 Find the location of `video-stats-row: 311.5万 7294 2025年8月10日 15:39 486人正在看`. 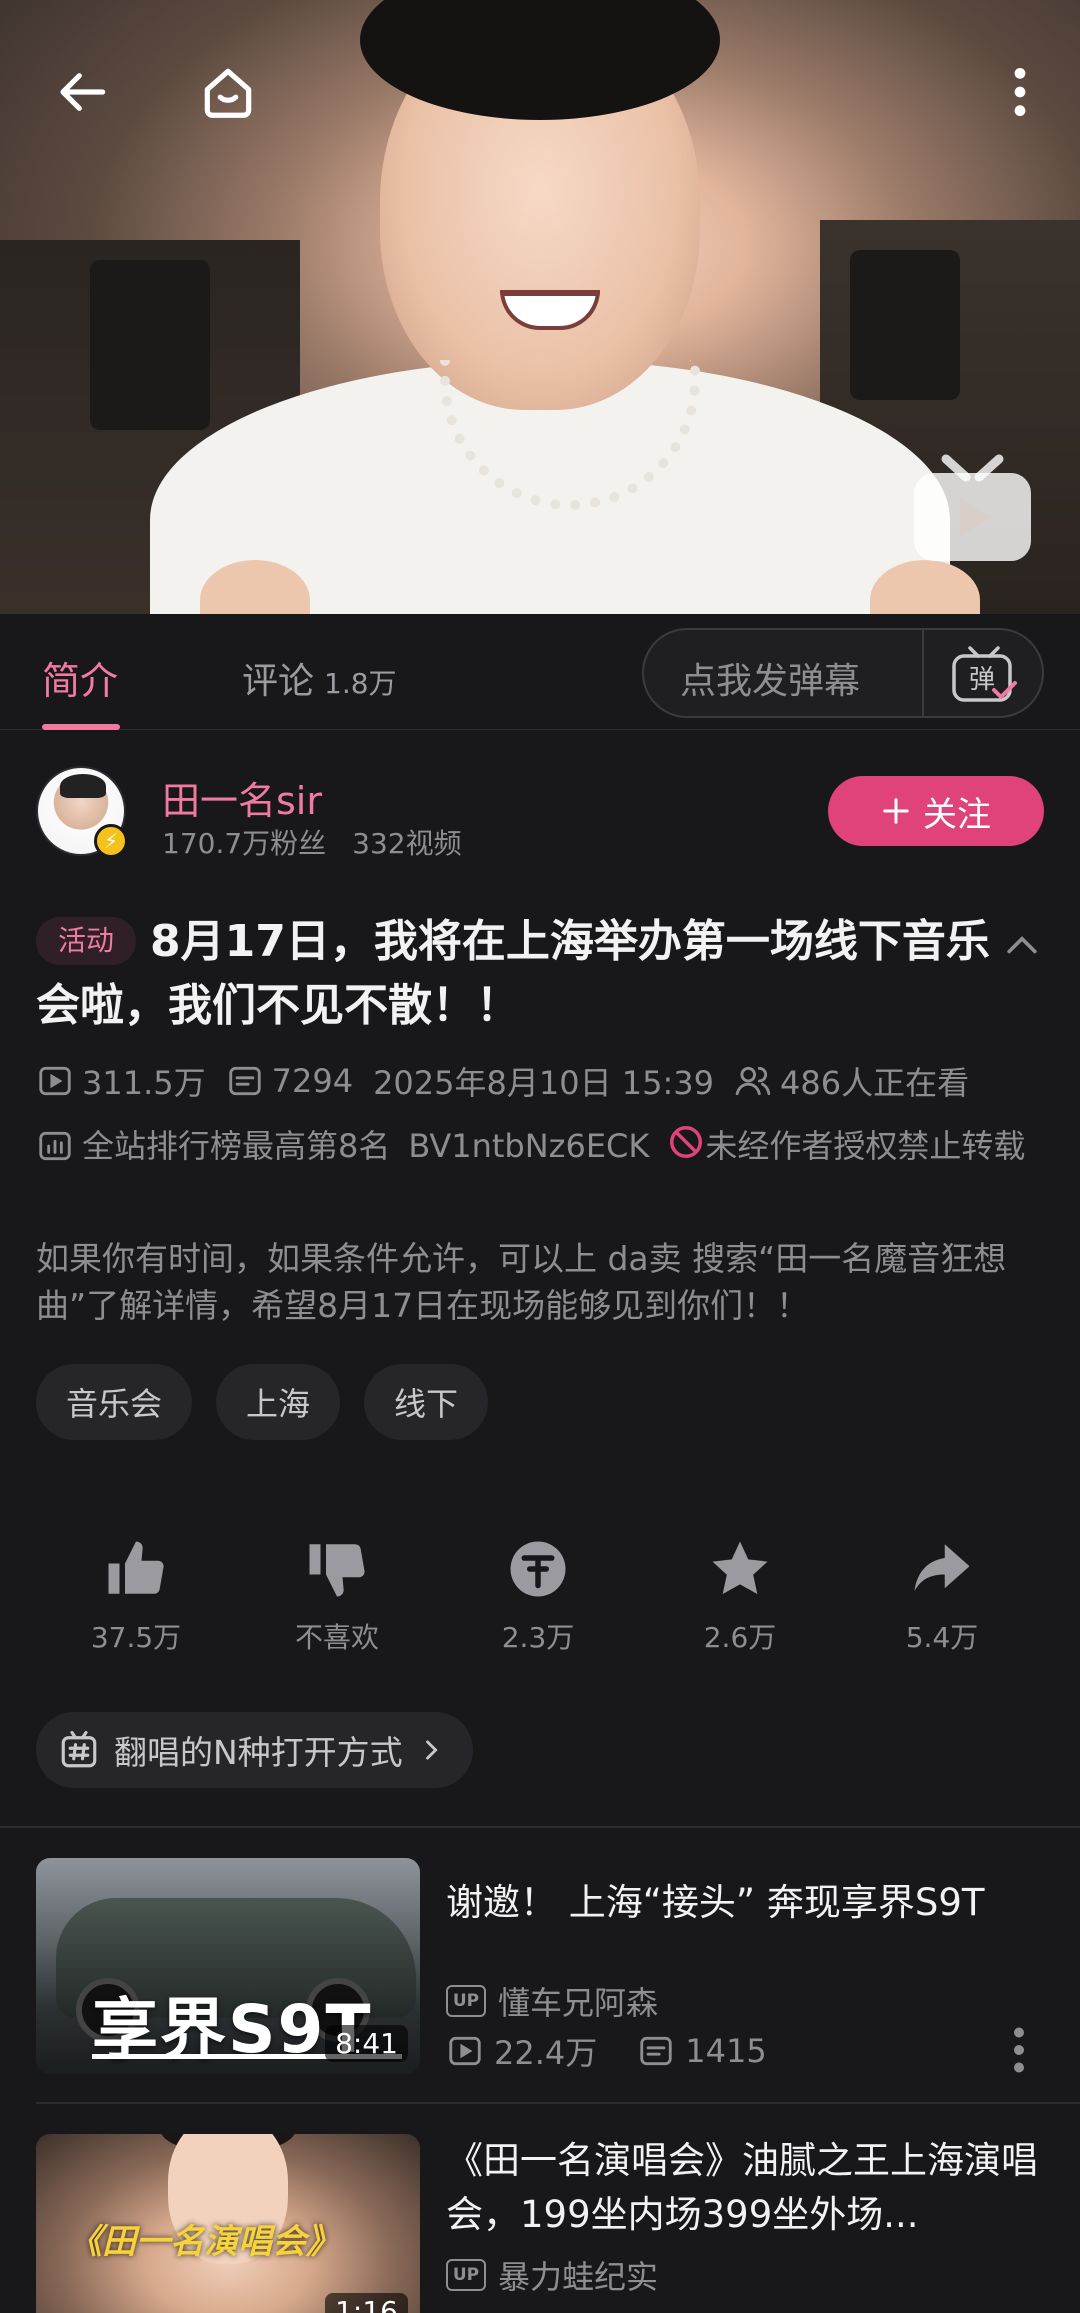

video-stats-row: 311.5万 7294 2025年8月10日 15:39 486人正在看 is located at coordinates (512, 1081).